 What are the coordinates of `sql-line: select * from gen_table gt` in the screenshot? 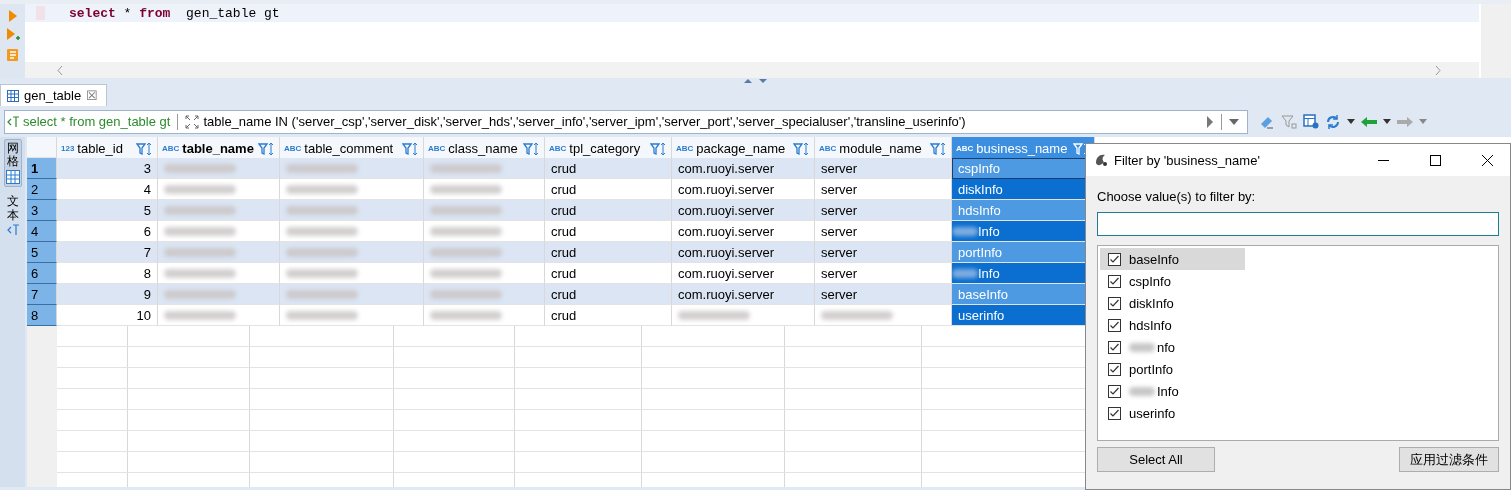 It's located at (174, 13).